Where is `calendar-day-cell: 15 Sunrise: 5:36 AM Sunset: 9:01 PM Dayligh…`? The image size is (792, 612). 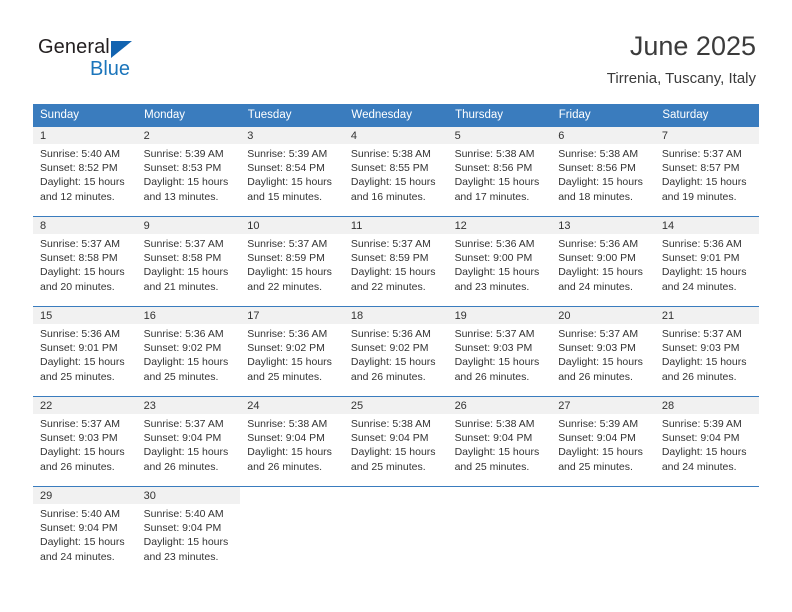
calendar-day-cell: 15 Sunrise: 5:36 AM Sunset: 9:01 PM Dayligh… is located at coordinates (85, 351).